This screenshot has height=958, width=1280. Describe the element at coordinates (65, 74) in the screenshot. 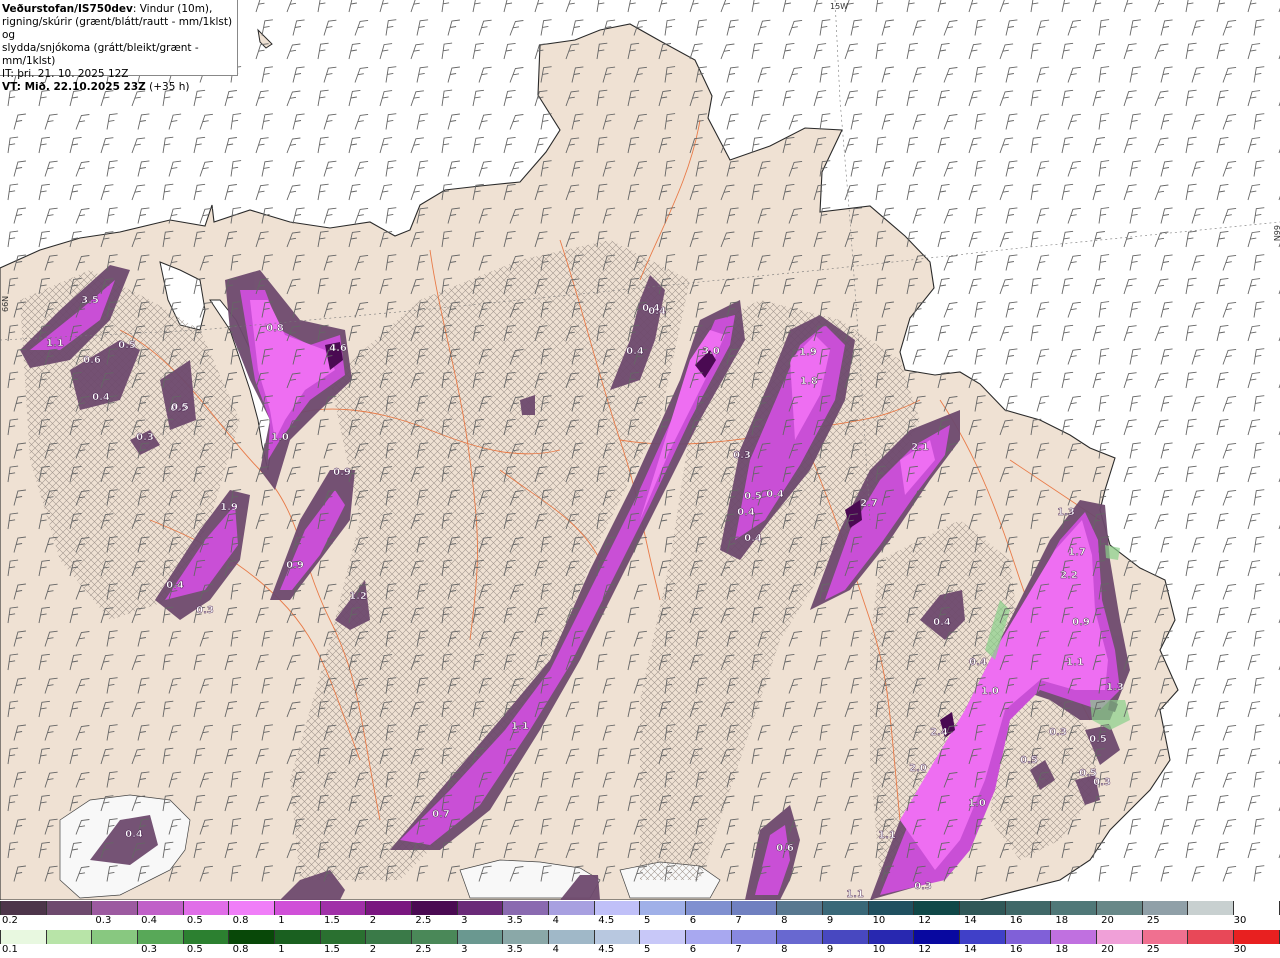

I see `initial-time: IT: þri. 21. 10. 2025 12Z` at that location.